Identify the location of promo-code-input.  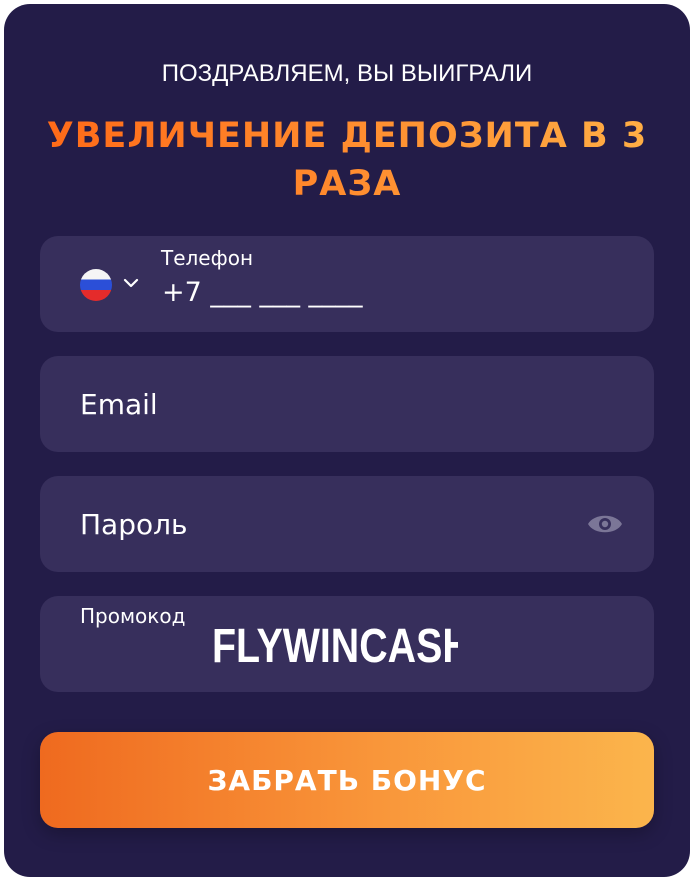
(335, 646).